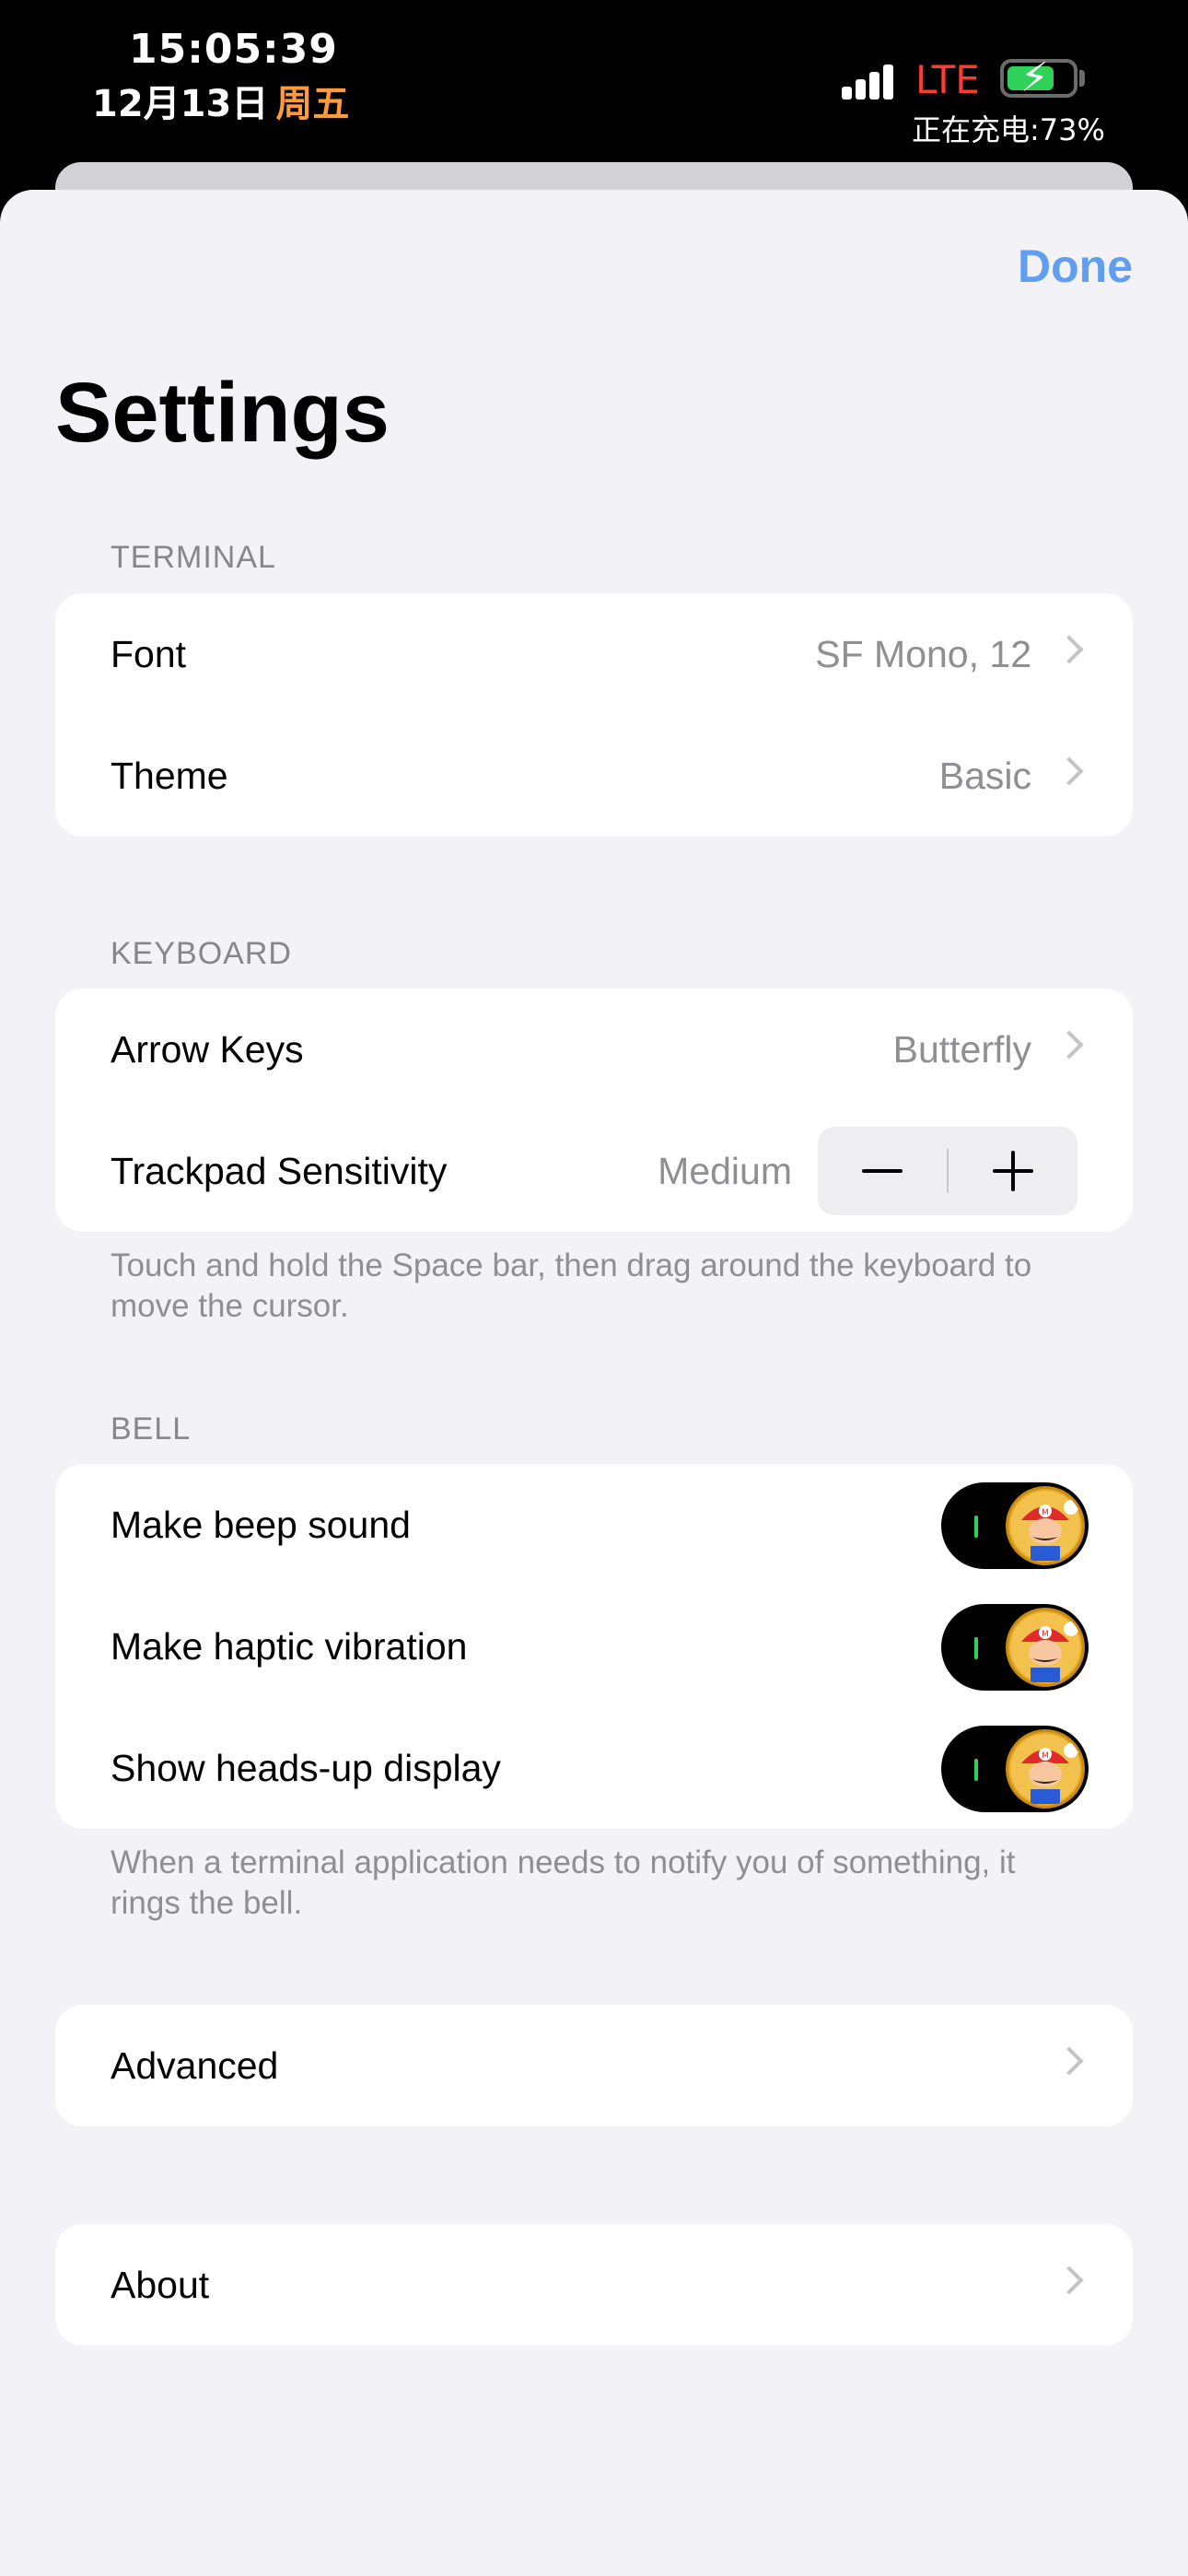 The width and height of the screenshot is (1188, 2576). Describe the element at coordinates (279, 1171) in the screenshot. I see `trackpad-sensitivity-label: Trackpad Sensitivity` at that location.